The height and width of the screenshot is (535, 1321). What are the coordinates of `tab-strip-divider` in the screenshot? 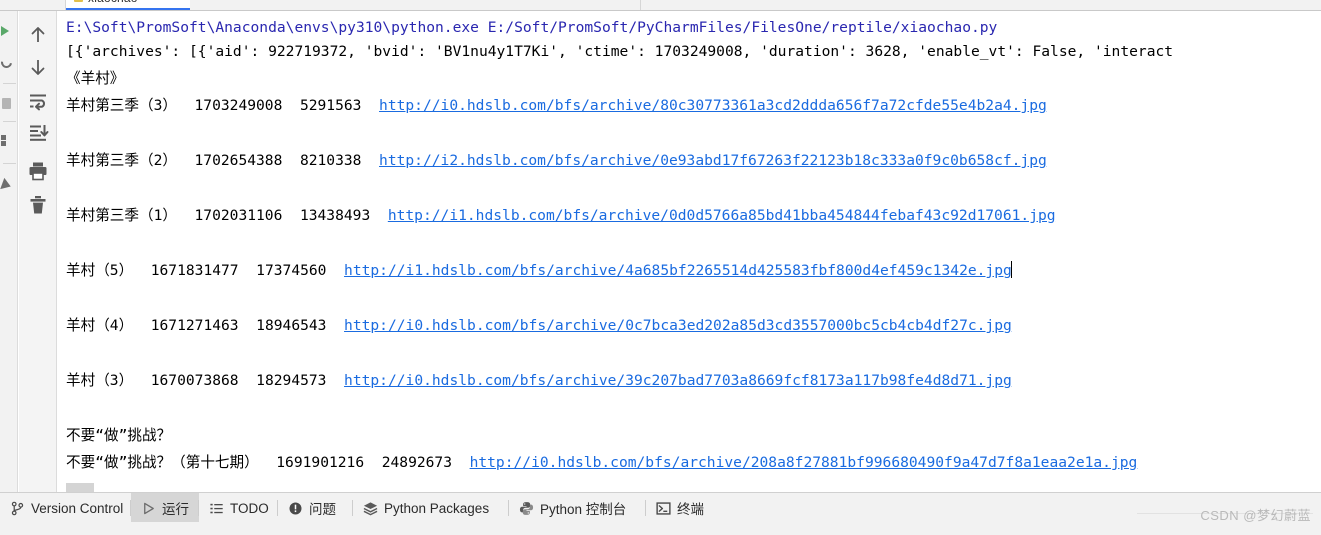 It's located at (640, 5).